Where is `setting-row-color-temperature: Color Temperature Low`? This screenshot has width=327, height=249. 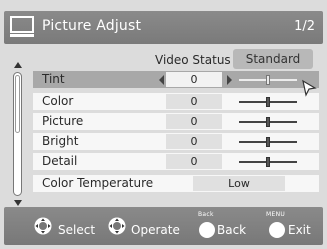
setting-row-color-temperature: Color Temperature Low is located at coordinates (176, 183).